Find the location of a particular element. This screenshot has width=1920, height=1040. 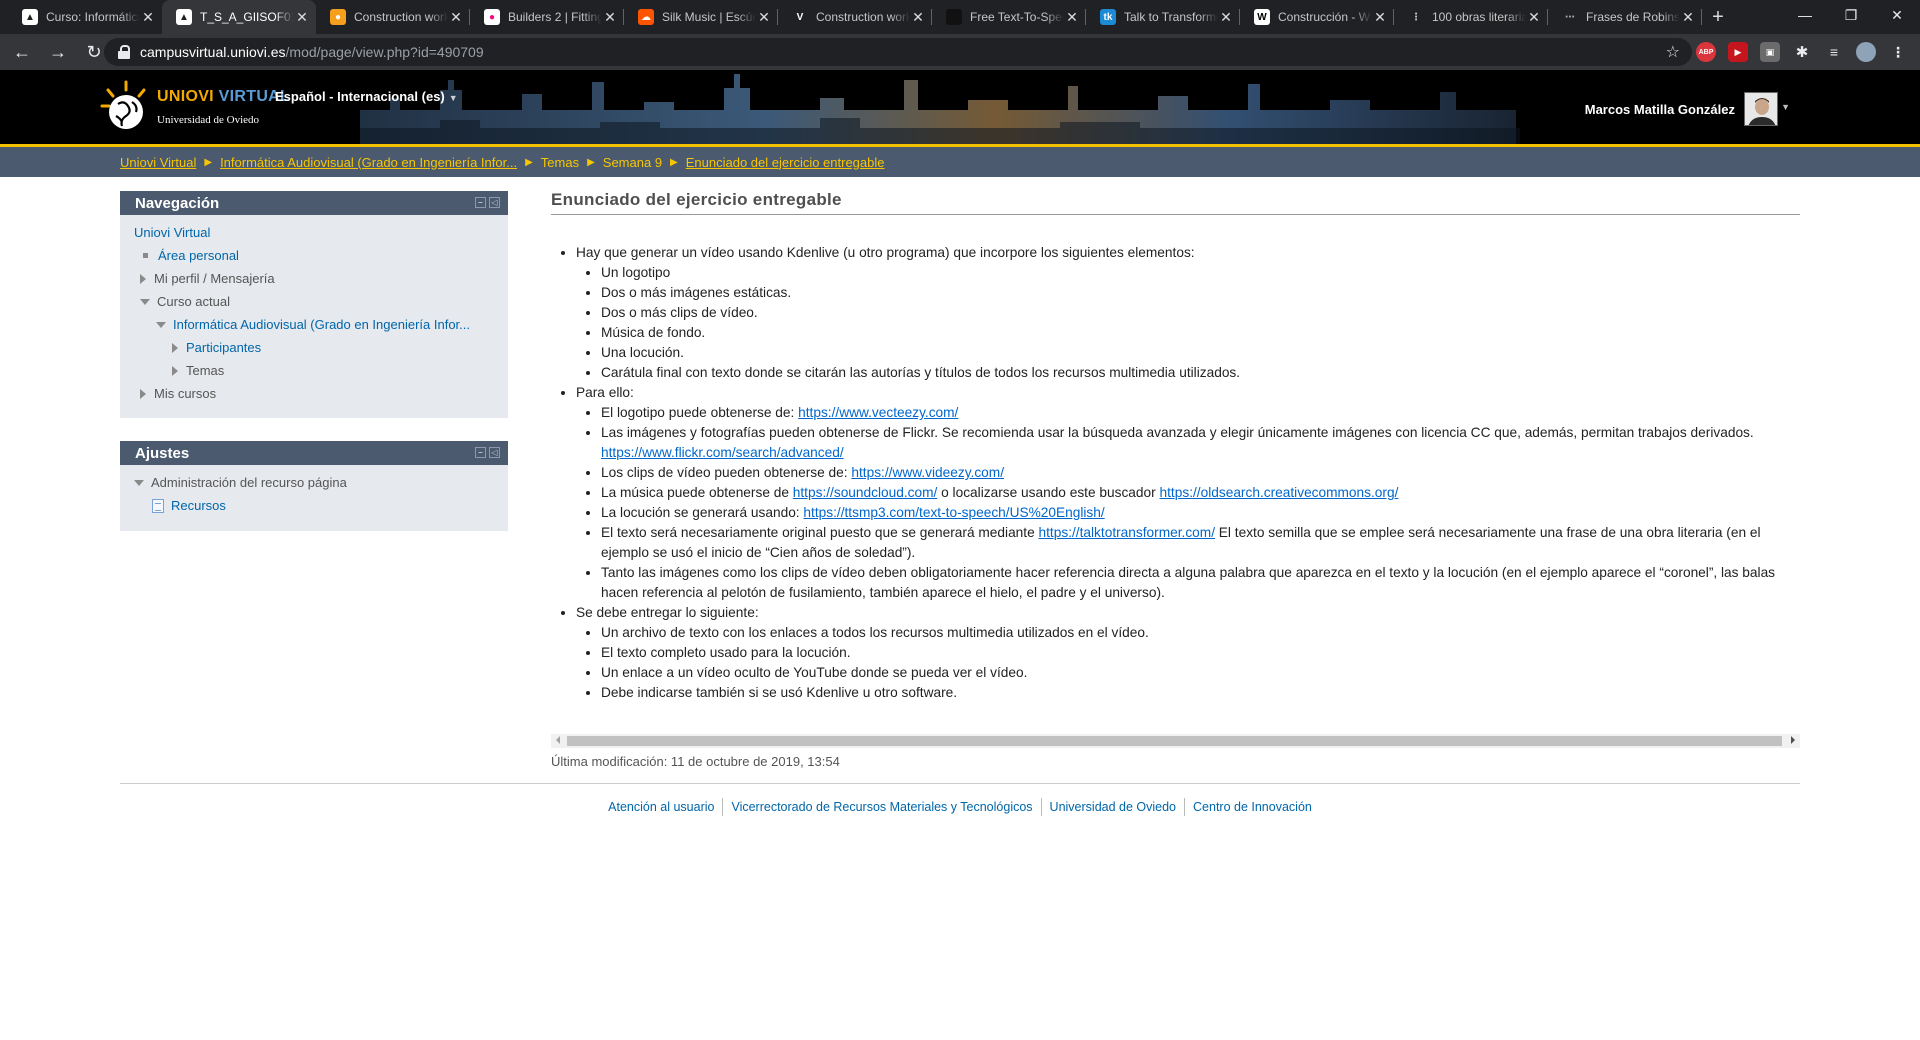

back-icon: ← is located at coordinates (22, 52).